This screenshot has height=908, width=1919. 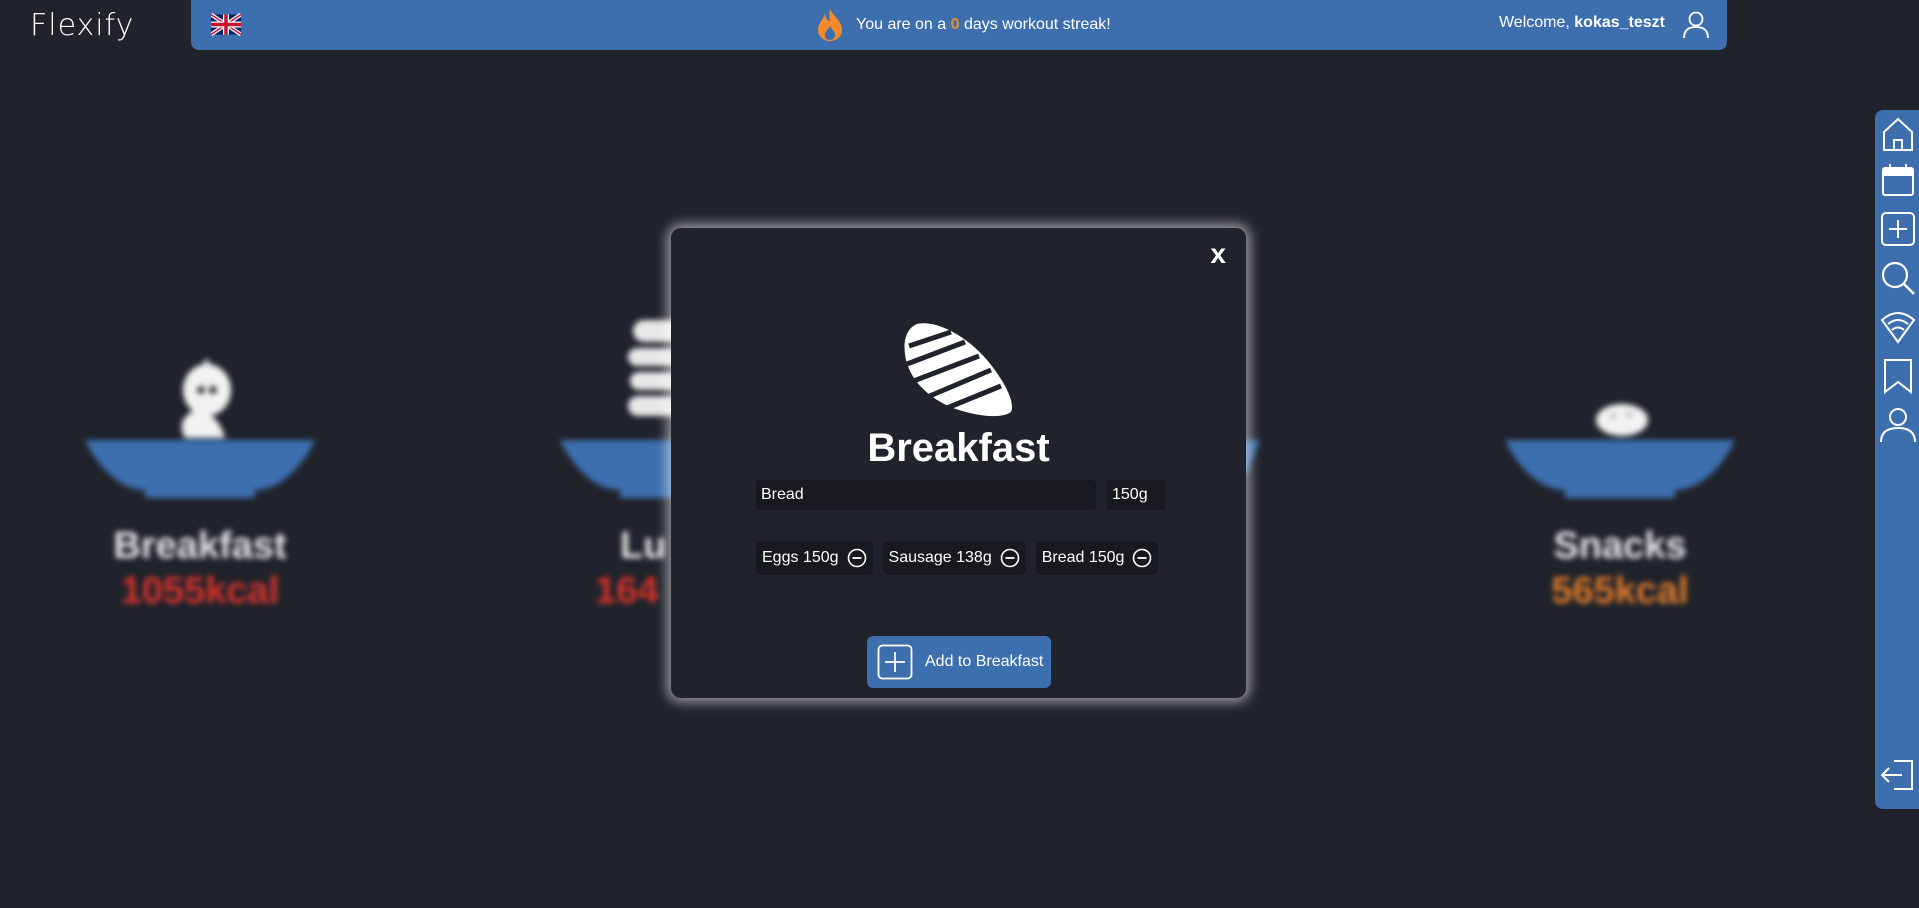 I want to click on search-icon, so click(x=1898, y=278).